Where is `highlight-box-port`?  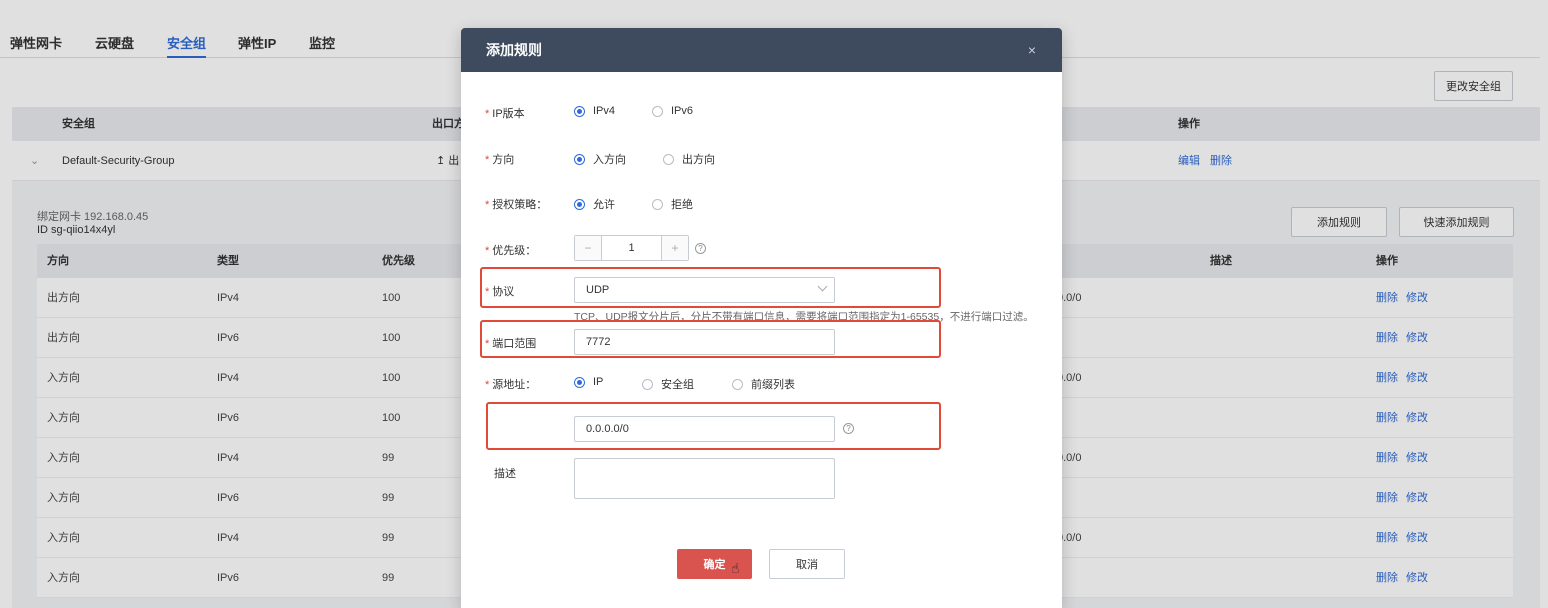 highlight-box-port is located at coordinates (710, 339).